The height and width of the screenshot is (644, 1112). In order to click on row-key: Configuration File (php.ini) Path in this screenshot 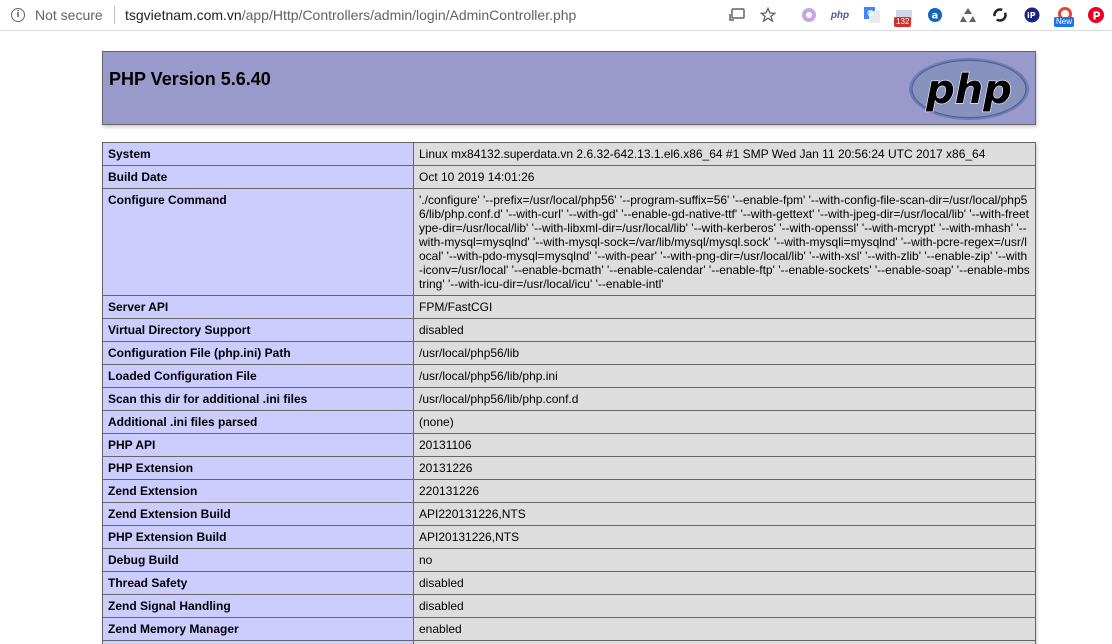, I will do `click(258, 353)`.